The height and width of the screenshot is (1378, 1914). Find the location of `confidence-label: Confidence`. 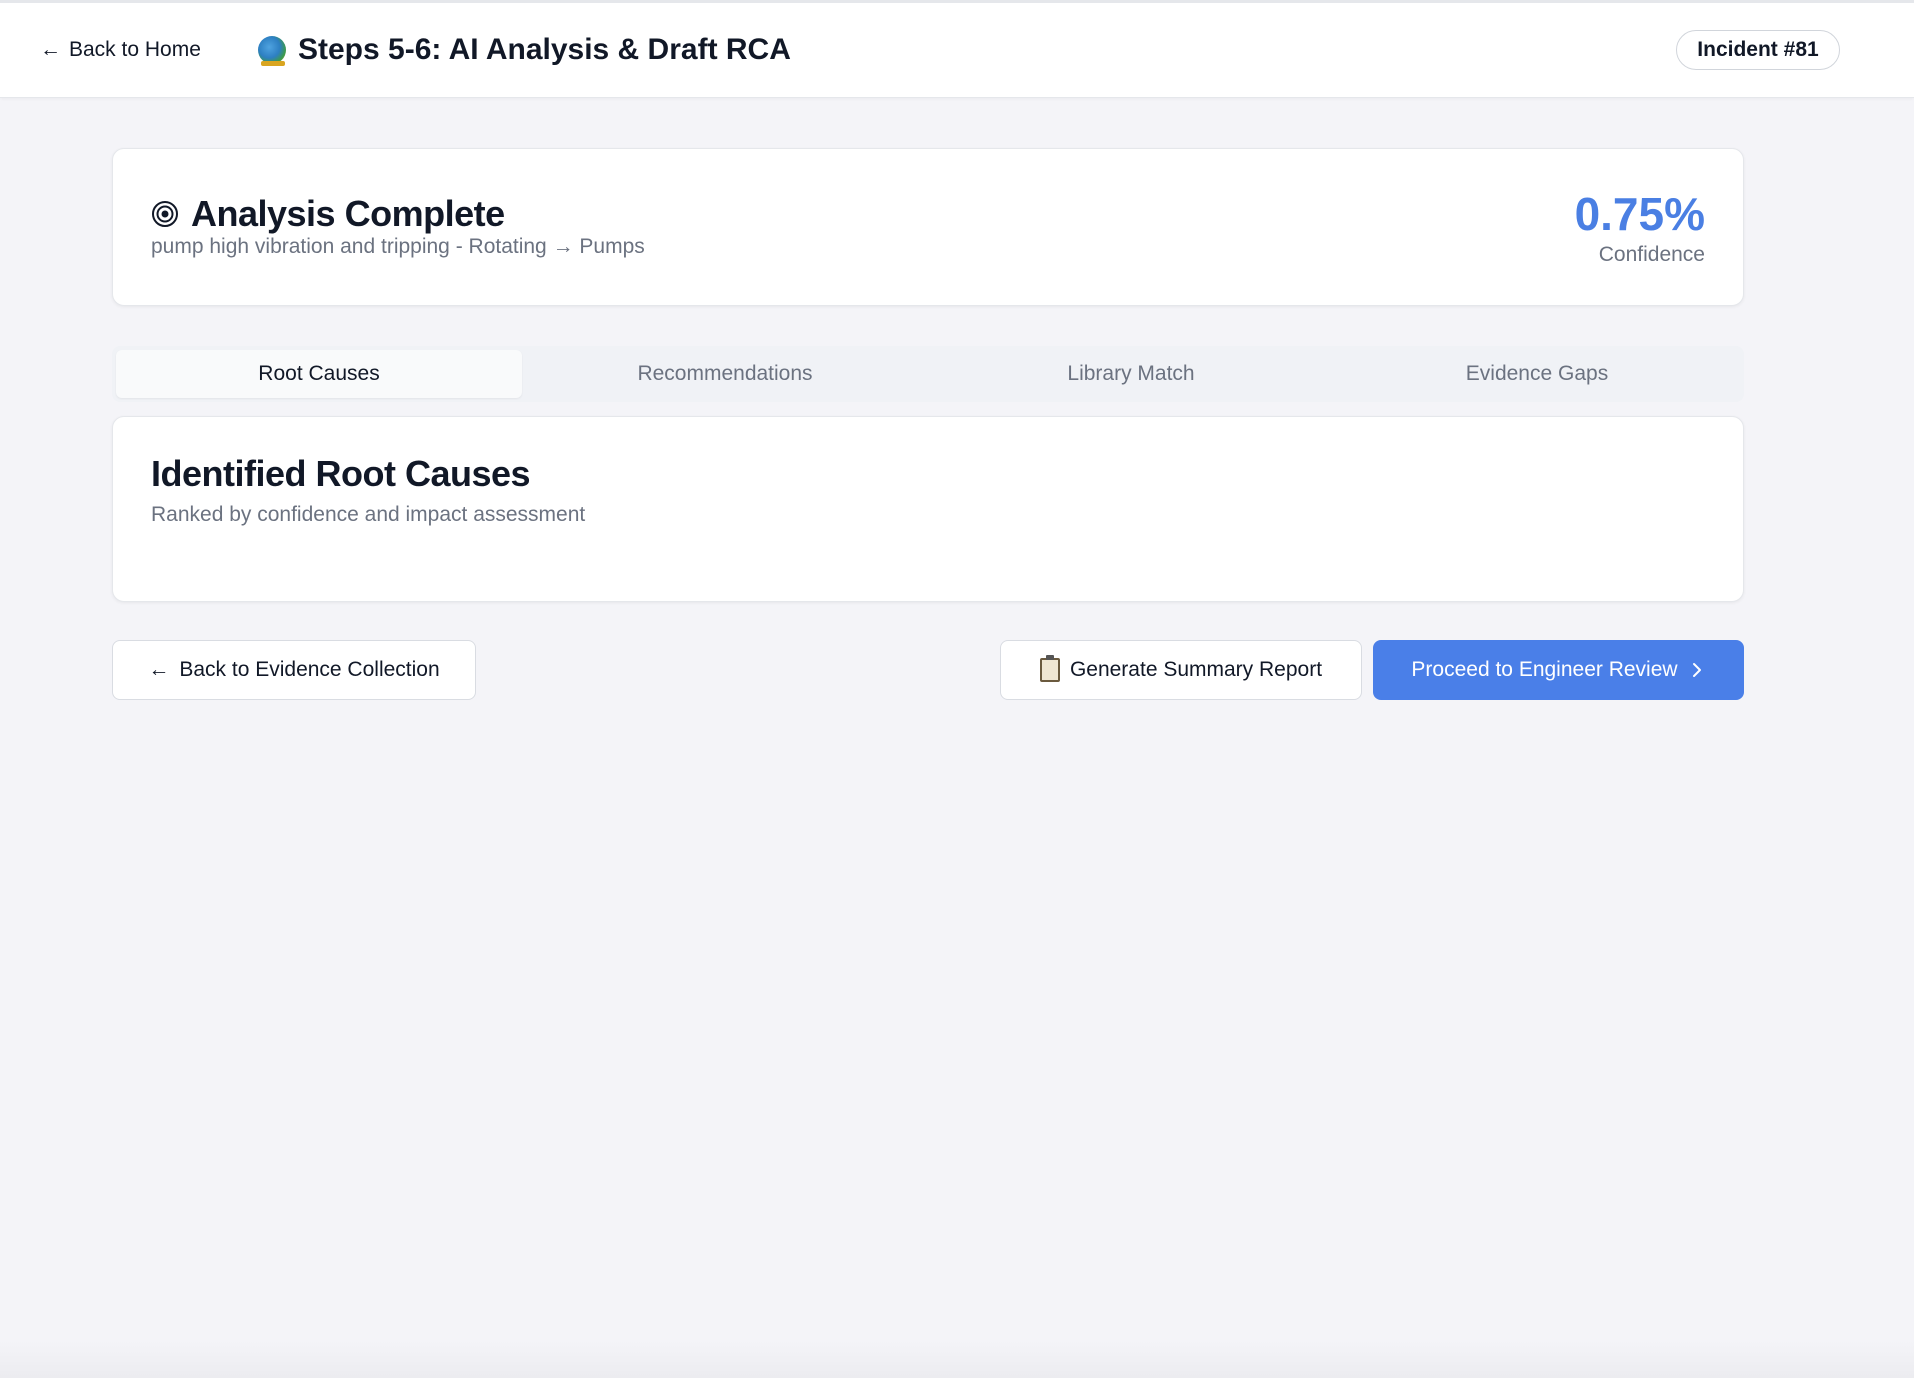

confidence-label: Confidence is located at coordinates (1651, 254).